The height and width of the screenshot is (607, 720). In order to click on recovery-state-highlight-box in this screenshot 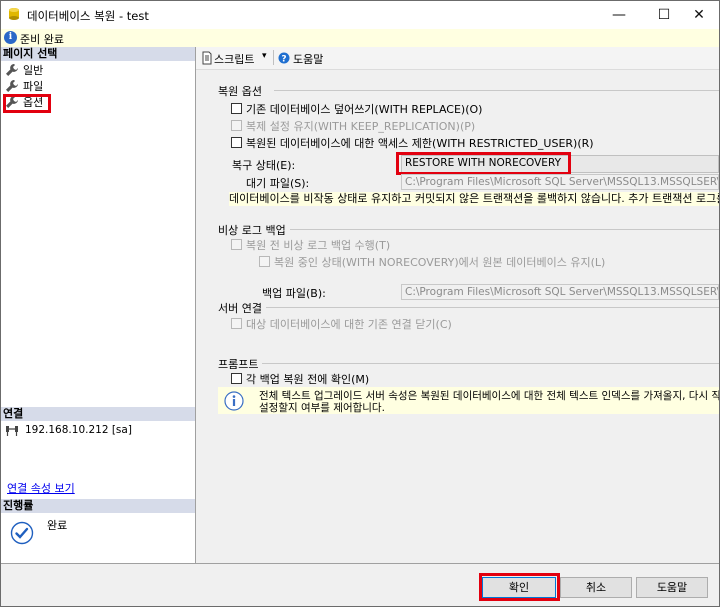, I will do `click(483, 163)`.